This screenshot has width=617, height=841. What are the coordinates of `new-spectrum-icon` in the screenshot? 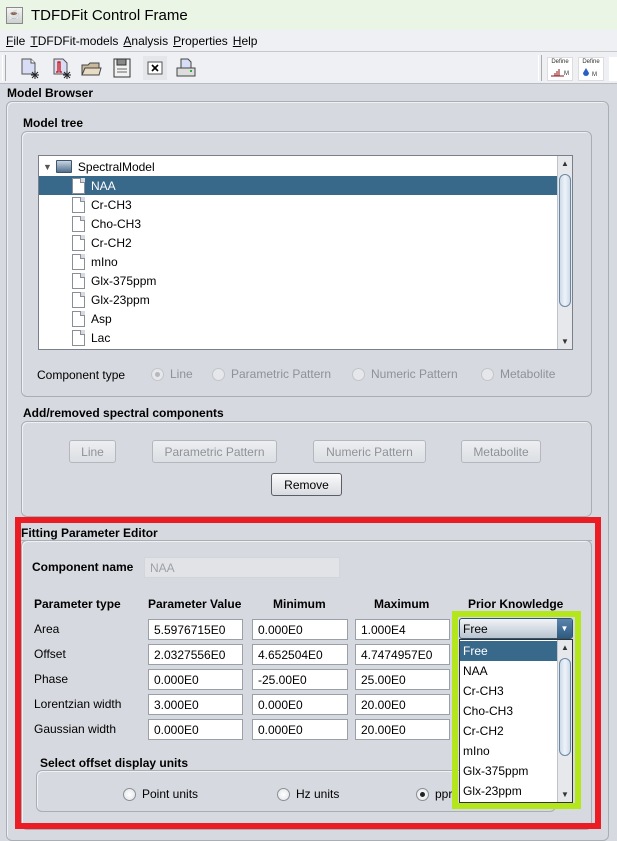 It's located at (62, 68).